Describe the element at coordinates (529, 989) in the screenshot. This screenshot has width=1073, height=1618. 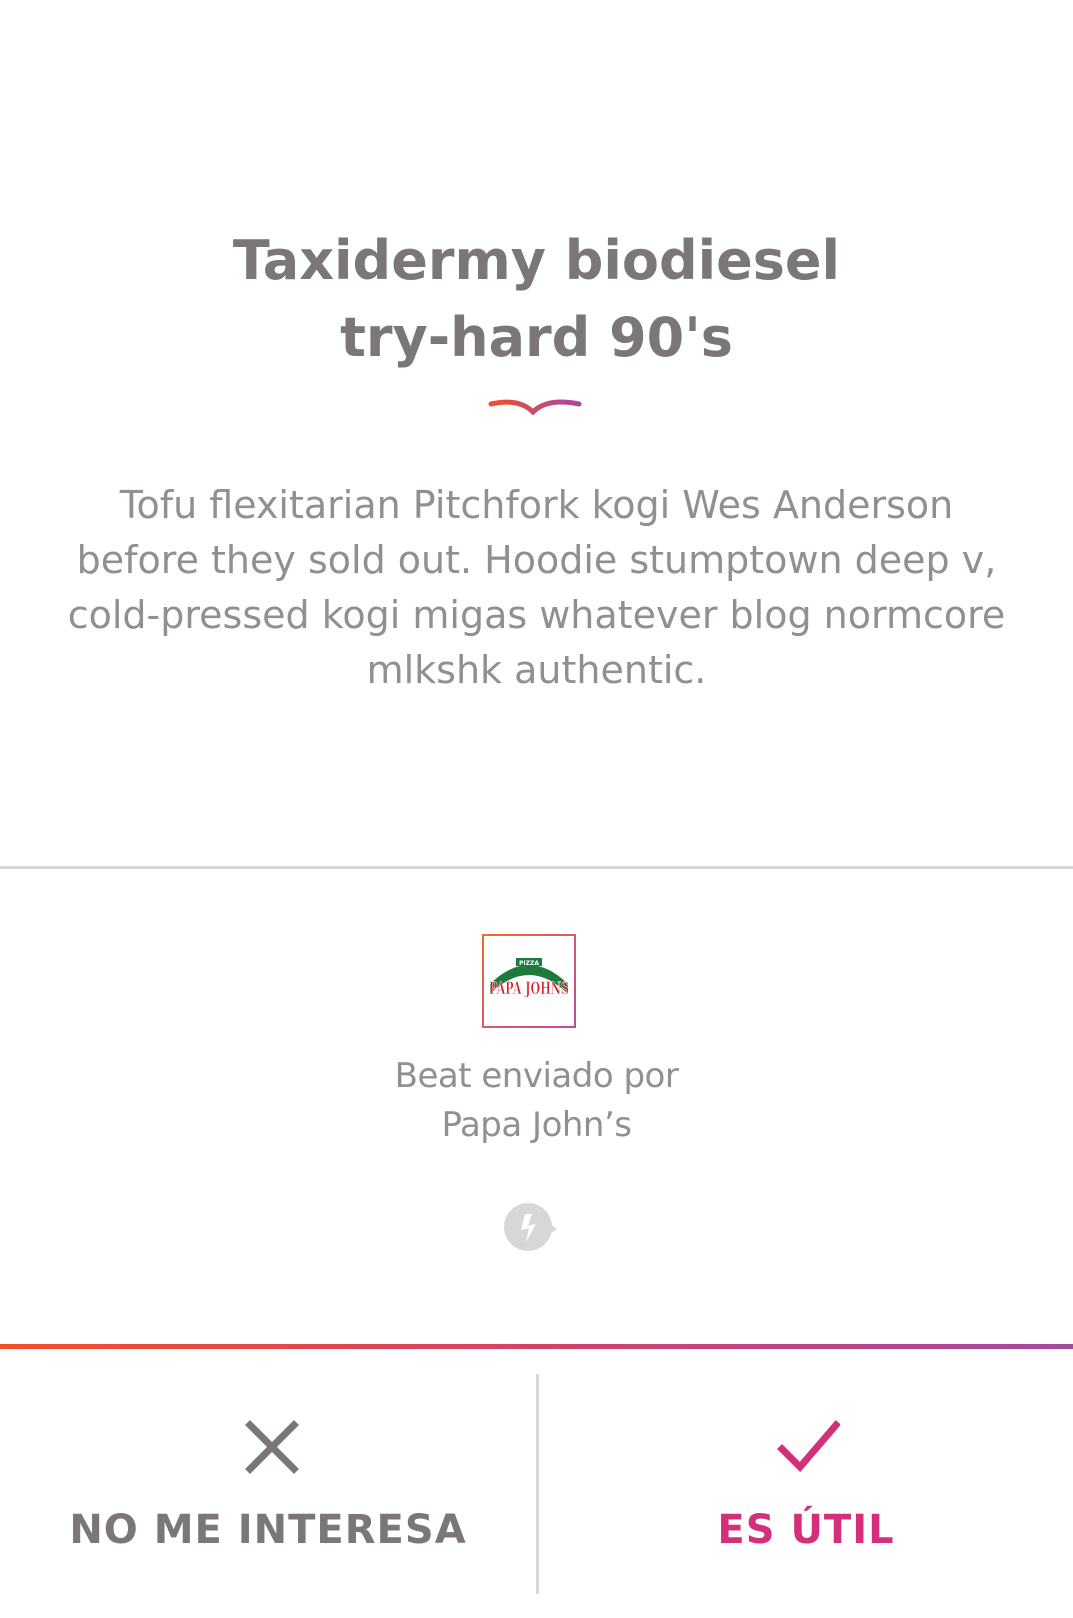
I see `logo-text: PAPA JOHNS` at that location.